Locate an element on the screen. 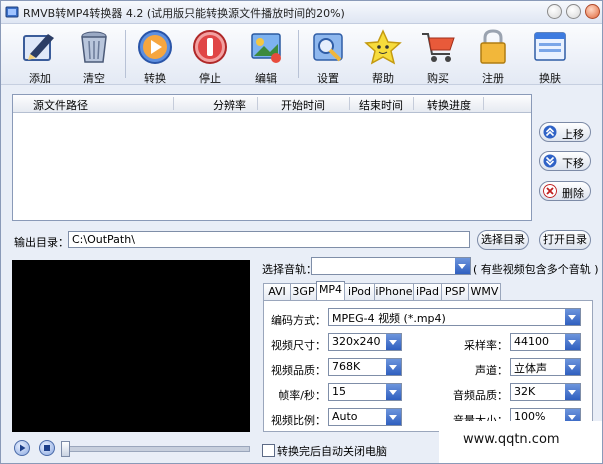 This screenshot has width=603, height=464. column-resolution: 分辨率 is located at coordinates (229, 105).